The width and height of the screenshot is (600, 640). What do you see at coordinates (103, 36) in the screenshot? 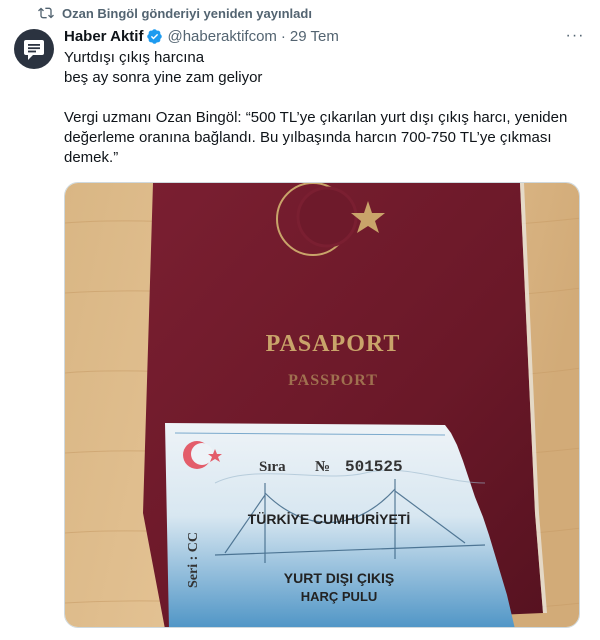
I see `author-name: Haber Aktif` at bounding box center [103, 36].